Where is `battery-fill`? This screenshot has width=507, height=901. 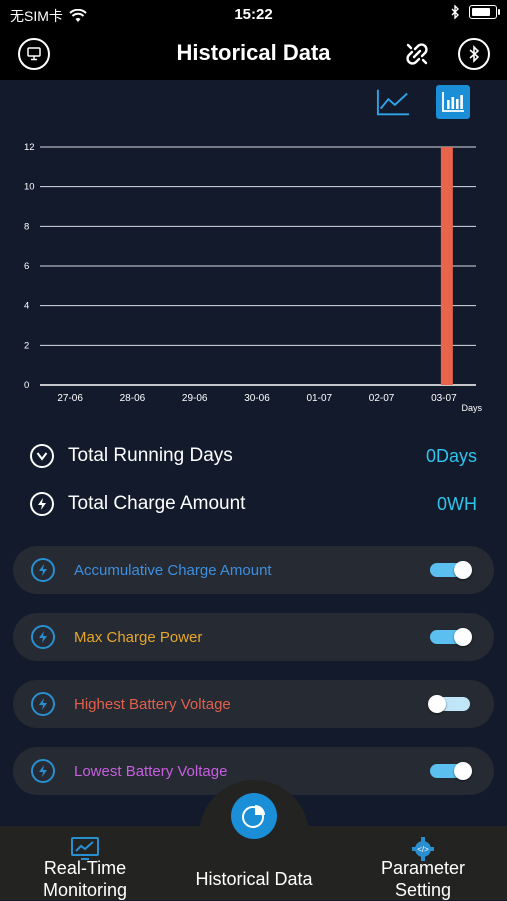
battery-fill is located at coordinates (481, 12).